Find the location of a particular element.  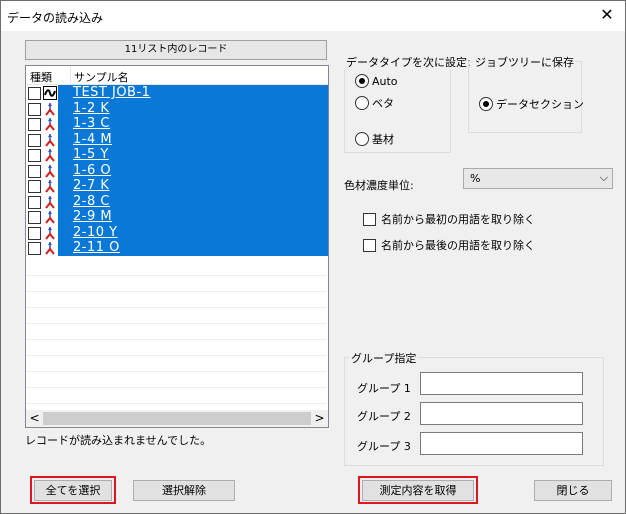

title-bar: データの読み込み ✕ is located at coordinates (313, 16).